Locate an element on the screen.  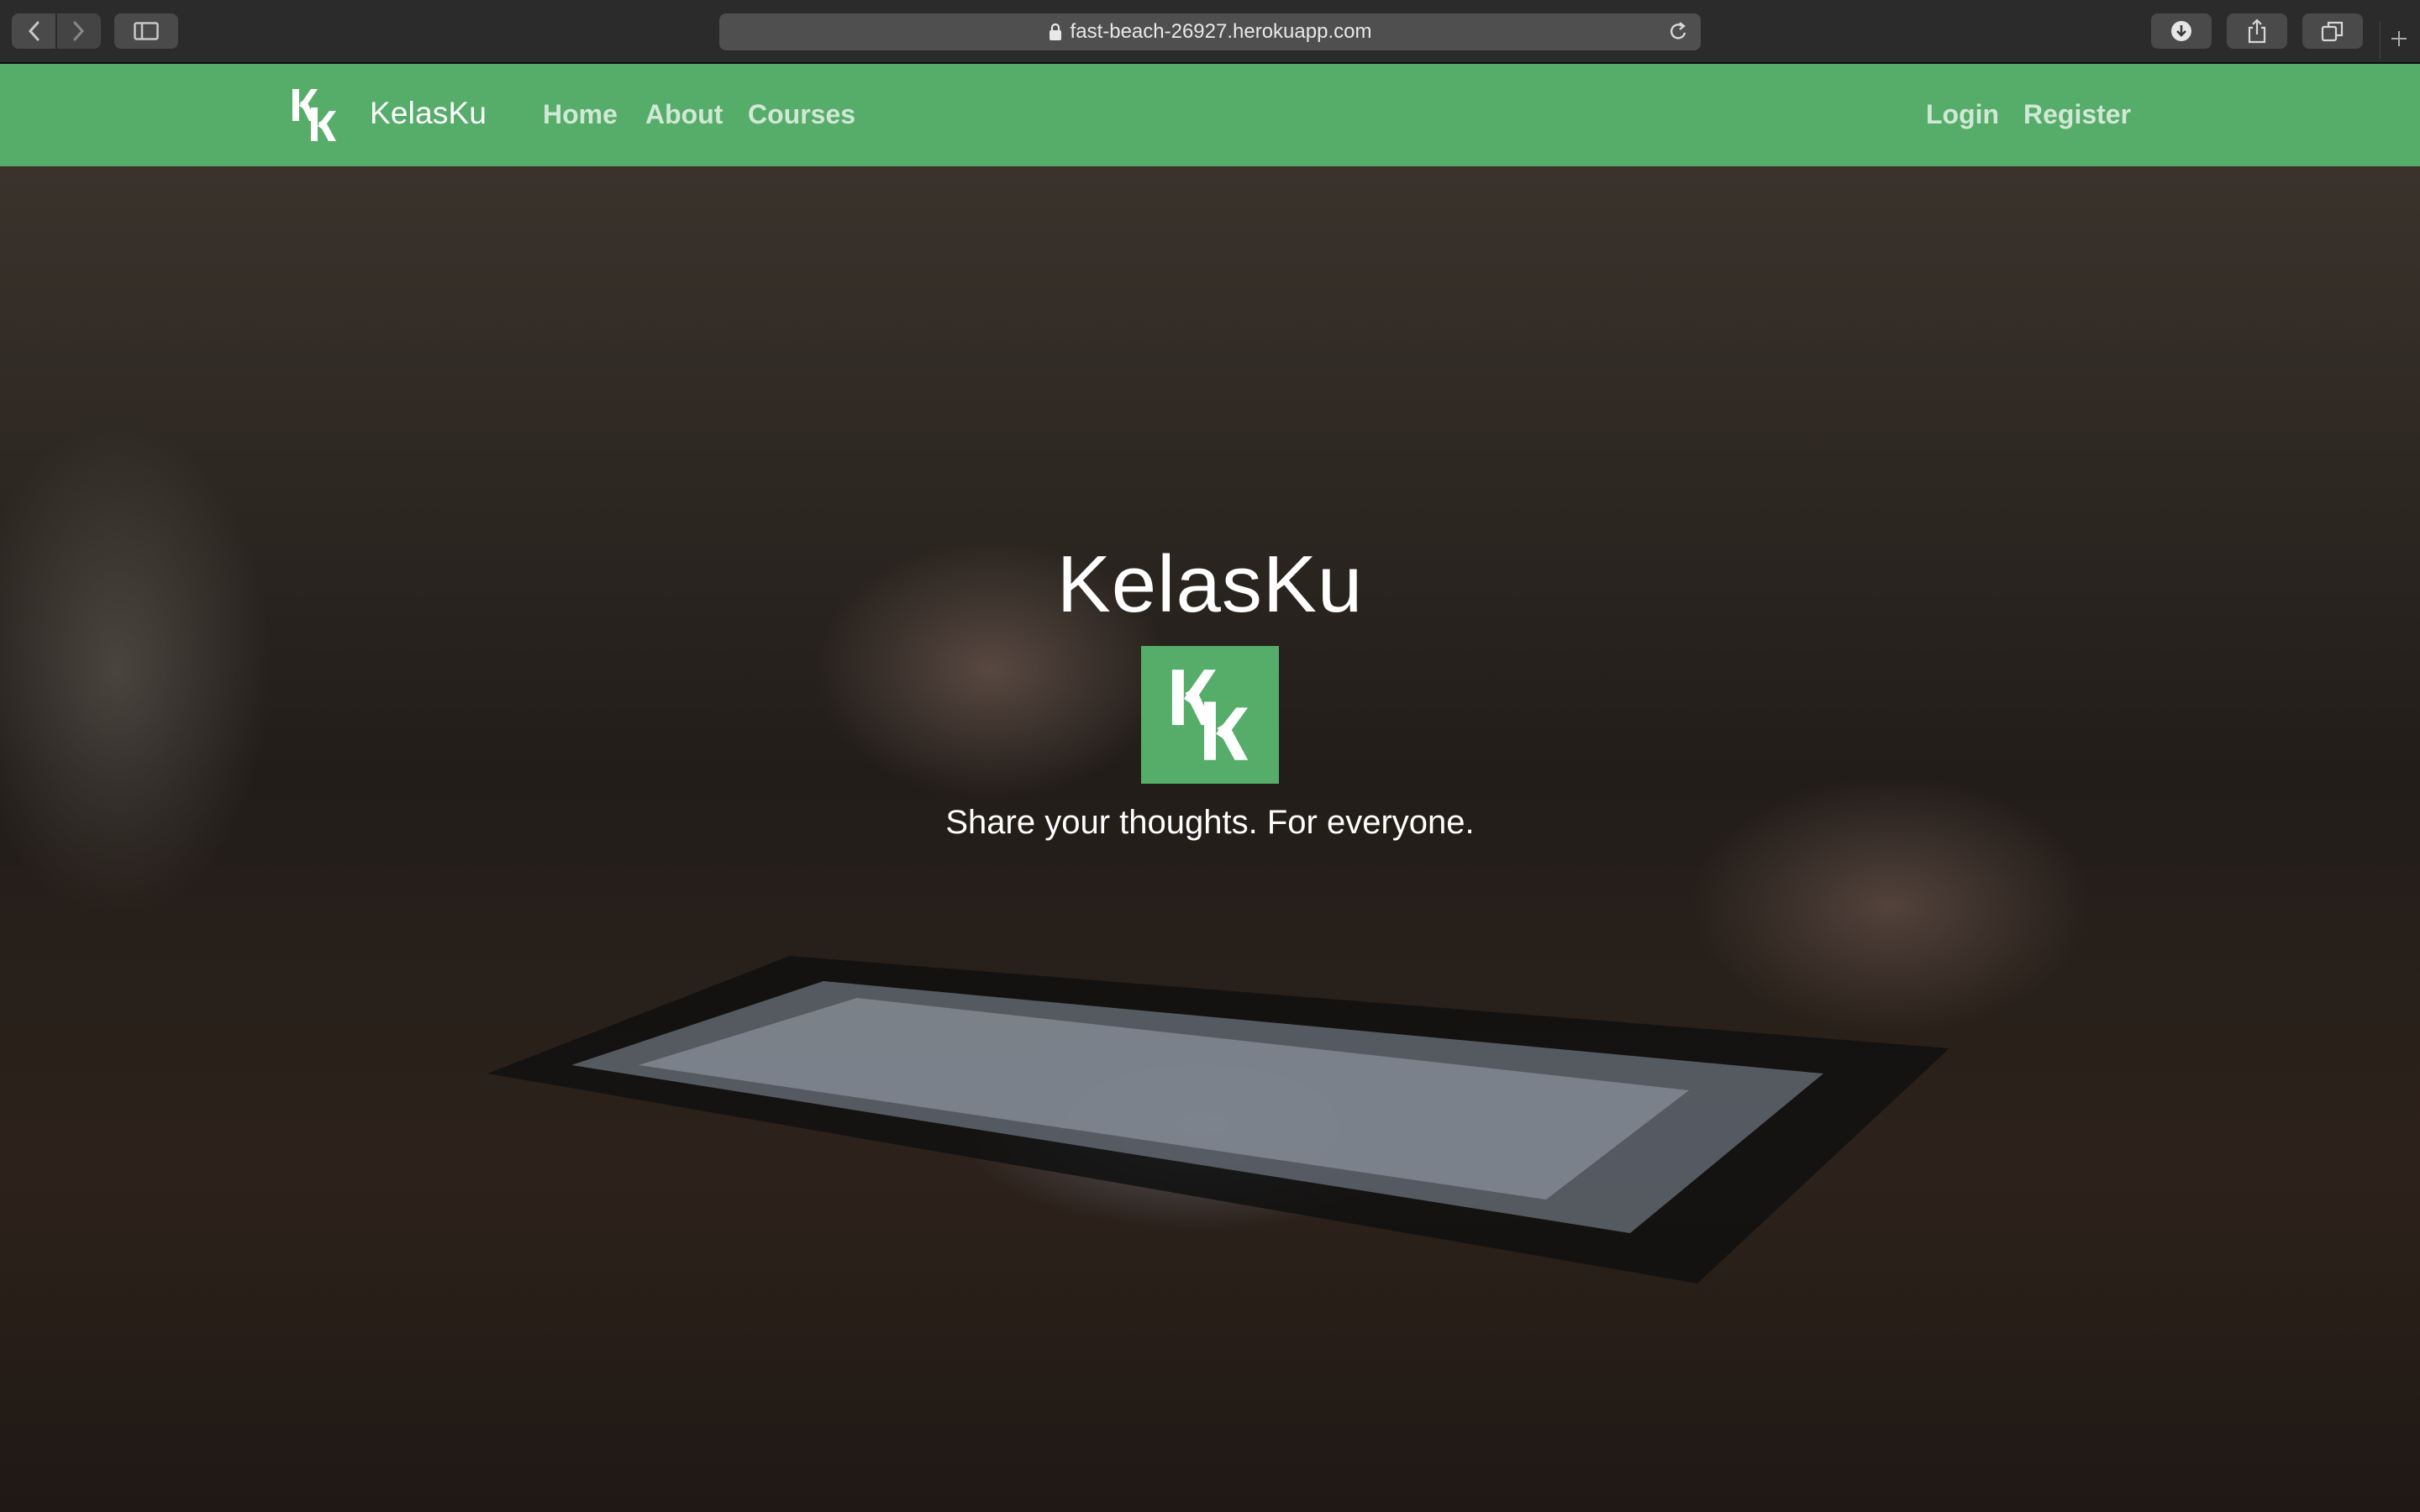
nav-login-link: Login is located at coordinates (1963, 114).